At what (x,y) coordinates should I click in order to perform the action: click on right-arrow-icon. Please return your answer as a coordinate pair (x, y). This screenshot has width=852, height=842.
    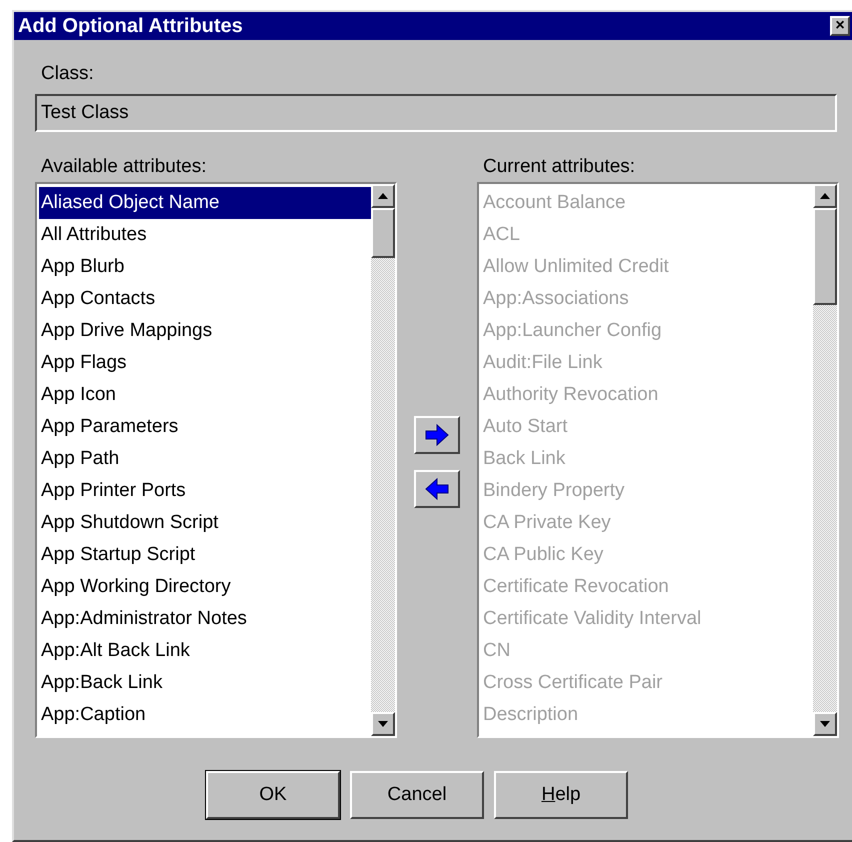
    Looking at the image, I should click on (437, 435).